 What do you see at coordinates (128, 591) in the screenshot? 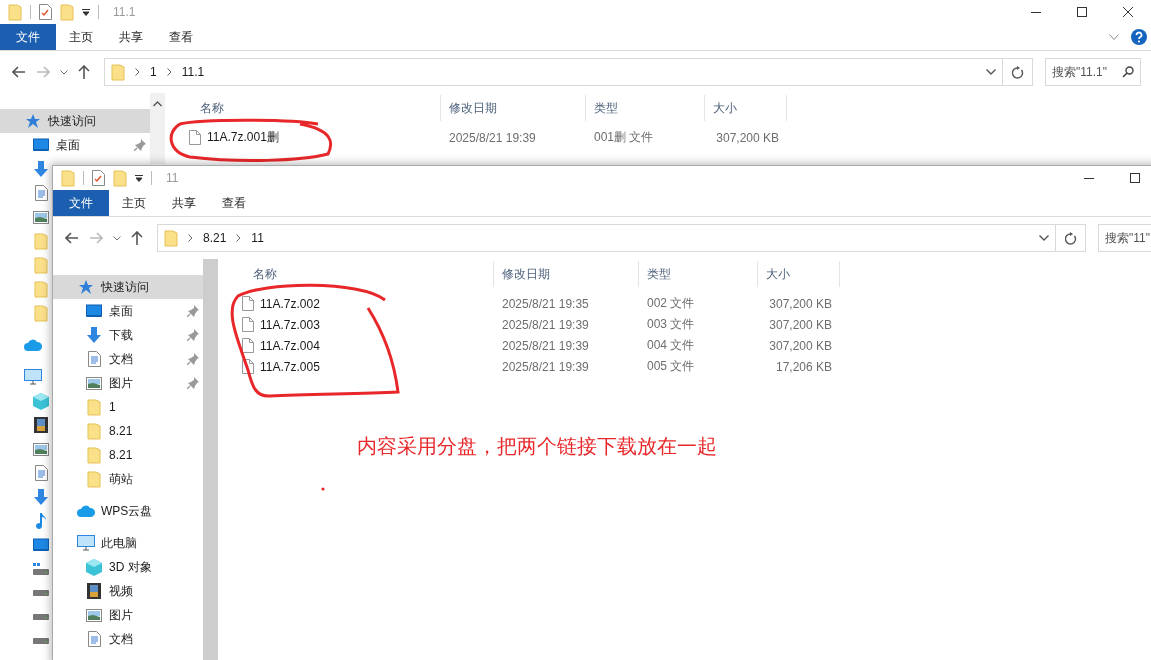
I see `sidebar-item: 视频` at bounding box center [128, 591].